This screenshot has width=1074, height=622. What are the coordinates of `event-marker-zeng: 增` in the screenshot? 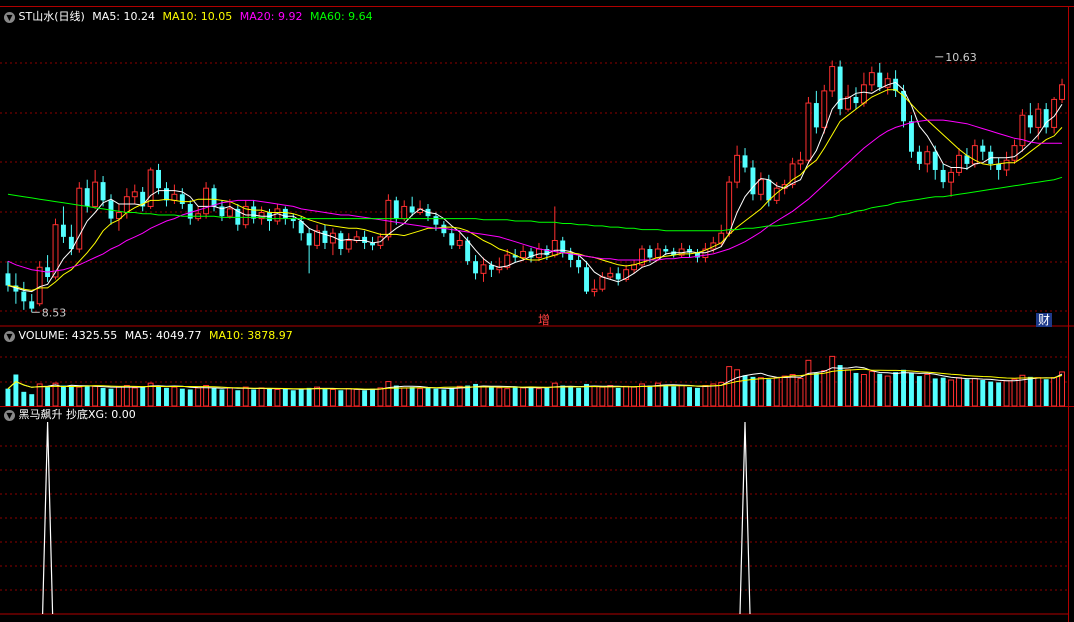 It's located at (544, 320).